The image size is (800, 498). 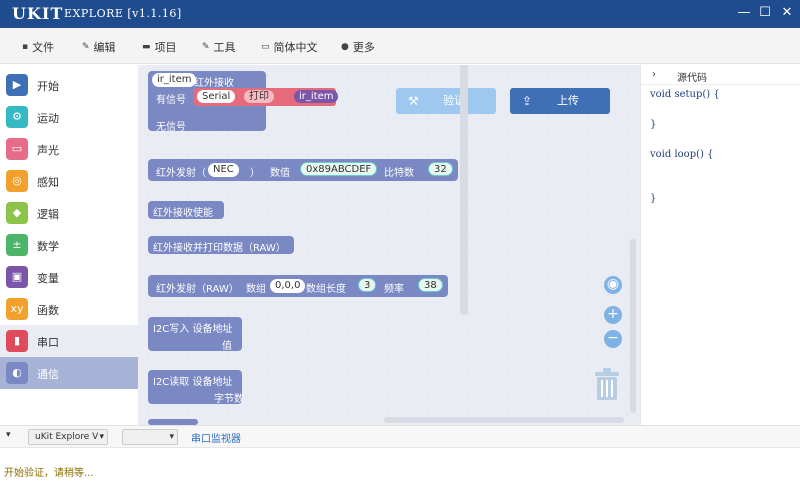 What do you see at coordinates (413, 101) in the screenshot?
I see `hammer-icon: ⚒` at bounding box center [413, 101].